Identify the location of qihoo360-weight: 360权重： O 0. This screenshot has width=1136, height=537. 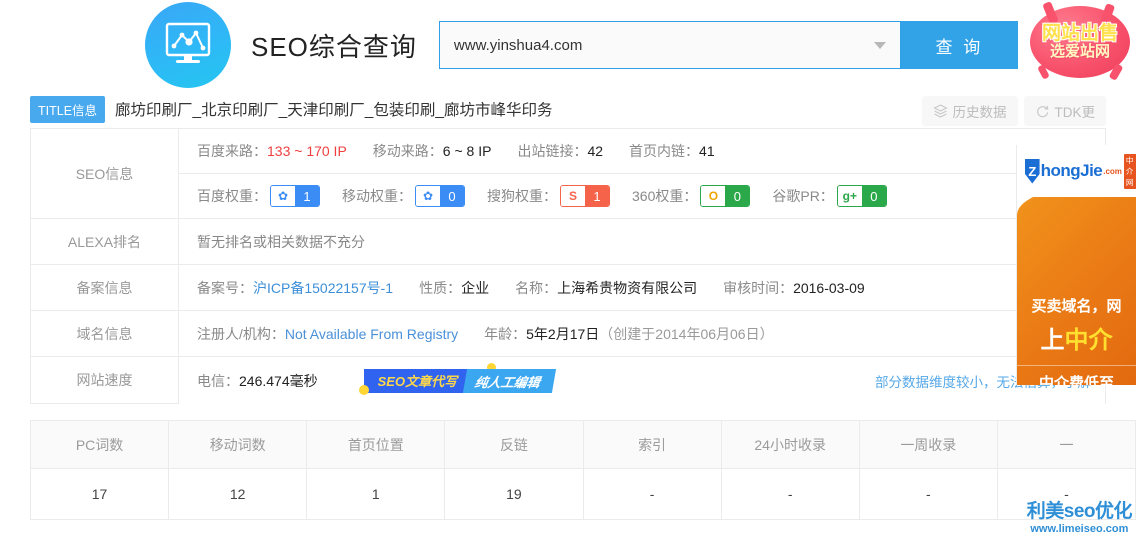
(691, 196).